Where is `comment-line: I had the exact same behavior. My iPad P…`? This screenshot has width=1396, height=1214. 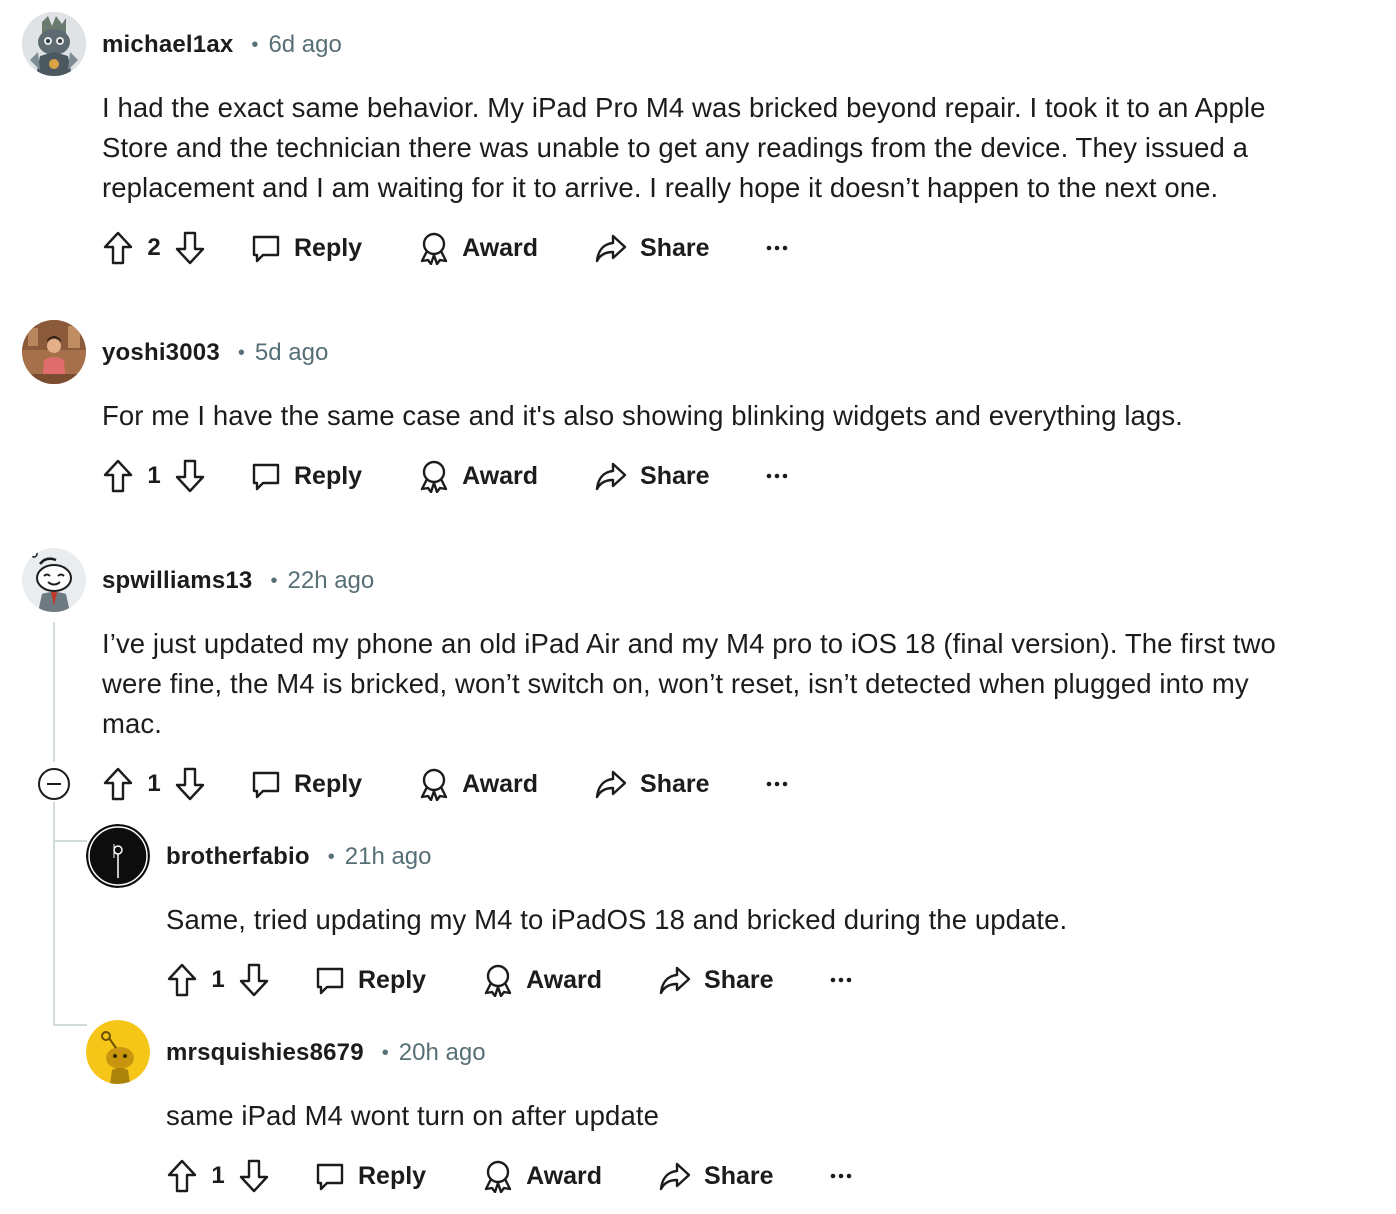 comment-line: I had the exact same behavior. My iPad P… is located at coordinates (684, 107).